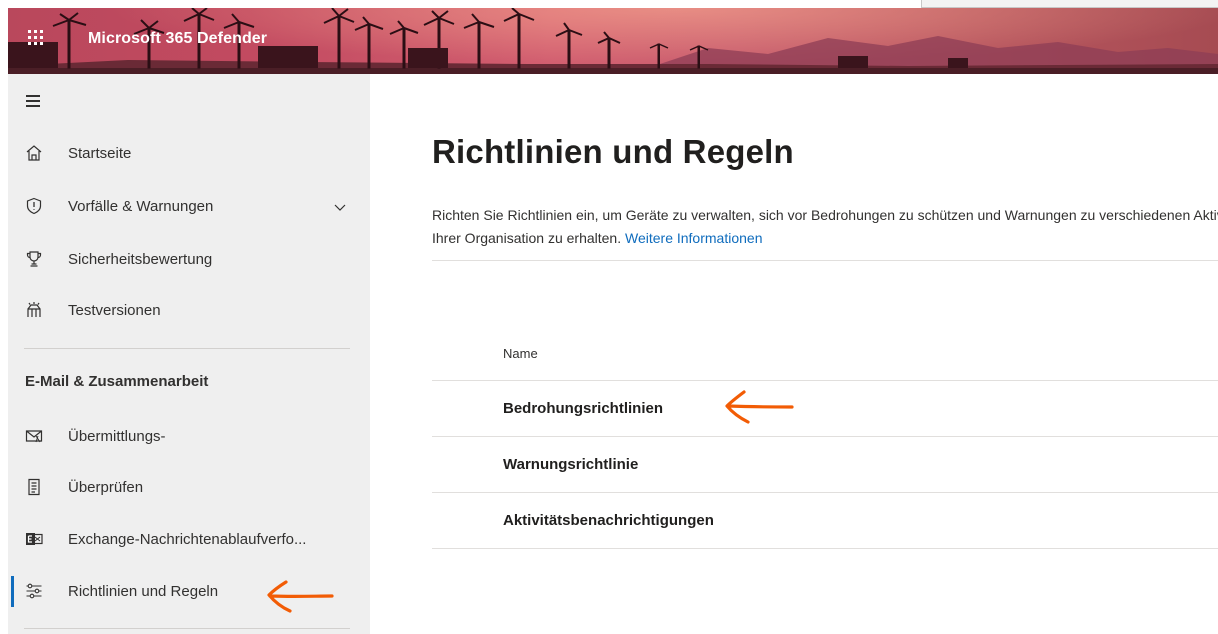  I want to click on sidebar-item-label: Richtlinien und Regeln, so click(143, 591).